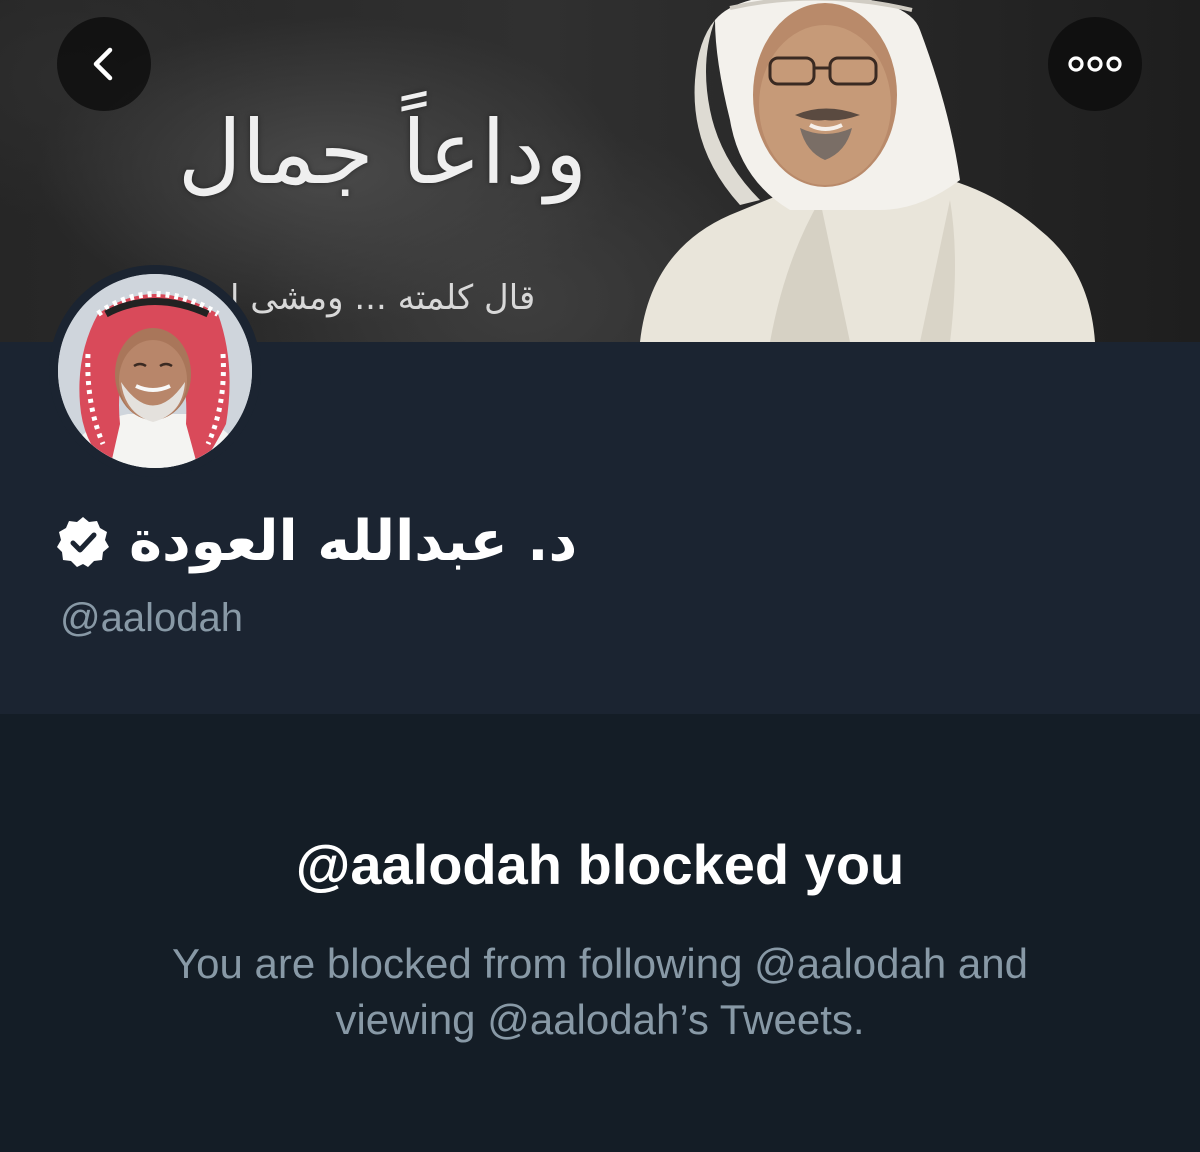  I want to click on back-button, so click(104, 64).